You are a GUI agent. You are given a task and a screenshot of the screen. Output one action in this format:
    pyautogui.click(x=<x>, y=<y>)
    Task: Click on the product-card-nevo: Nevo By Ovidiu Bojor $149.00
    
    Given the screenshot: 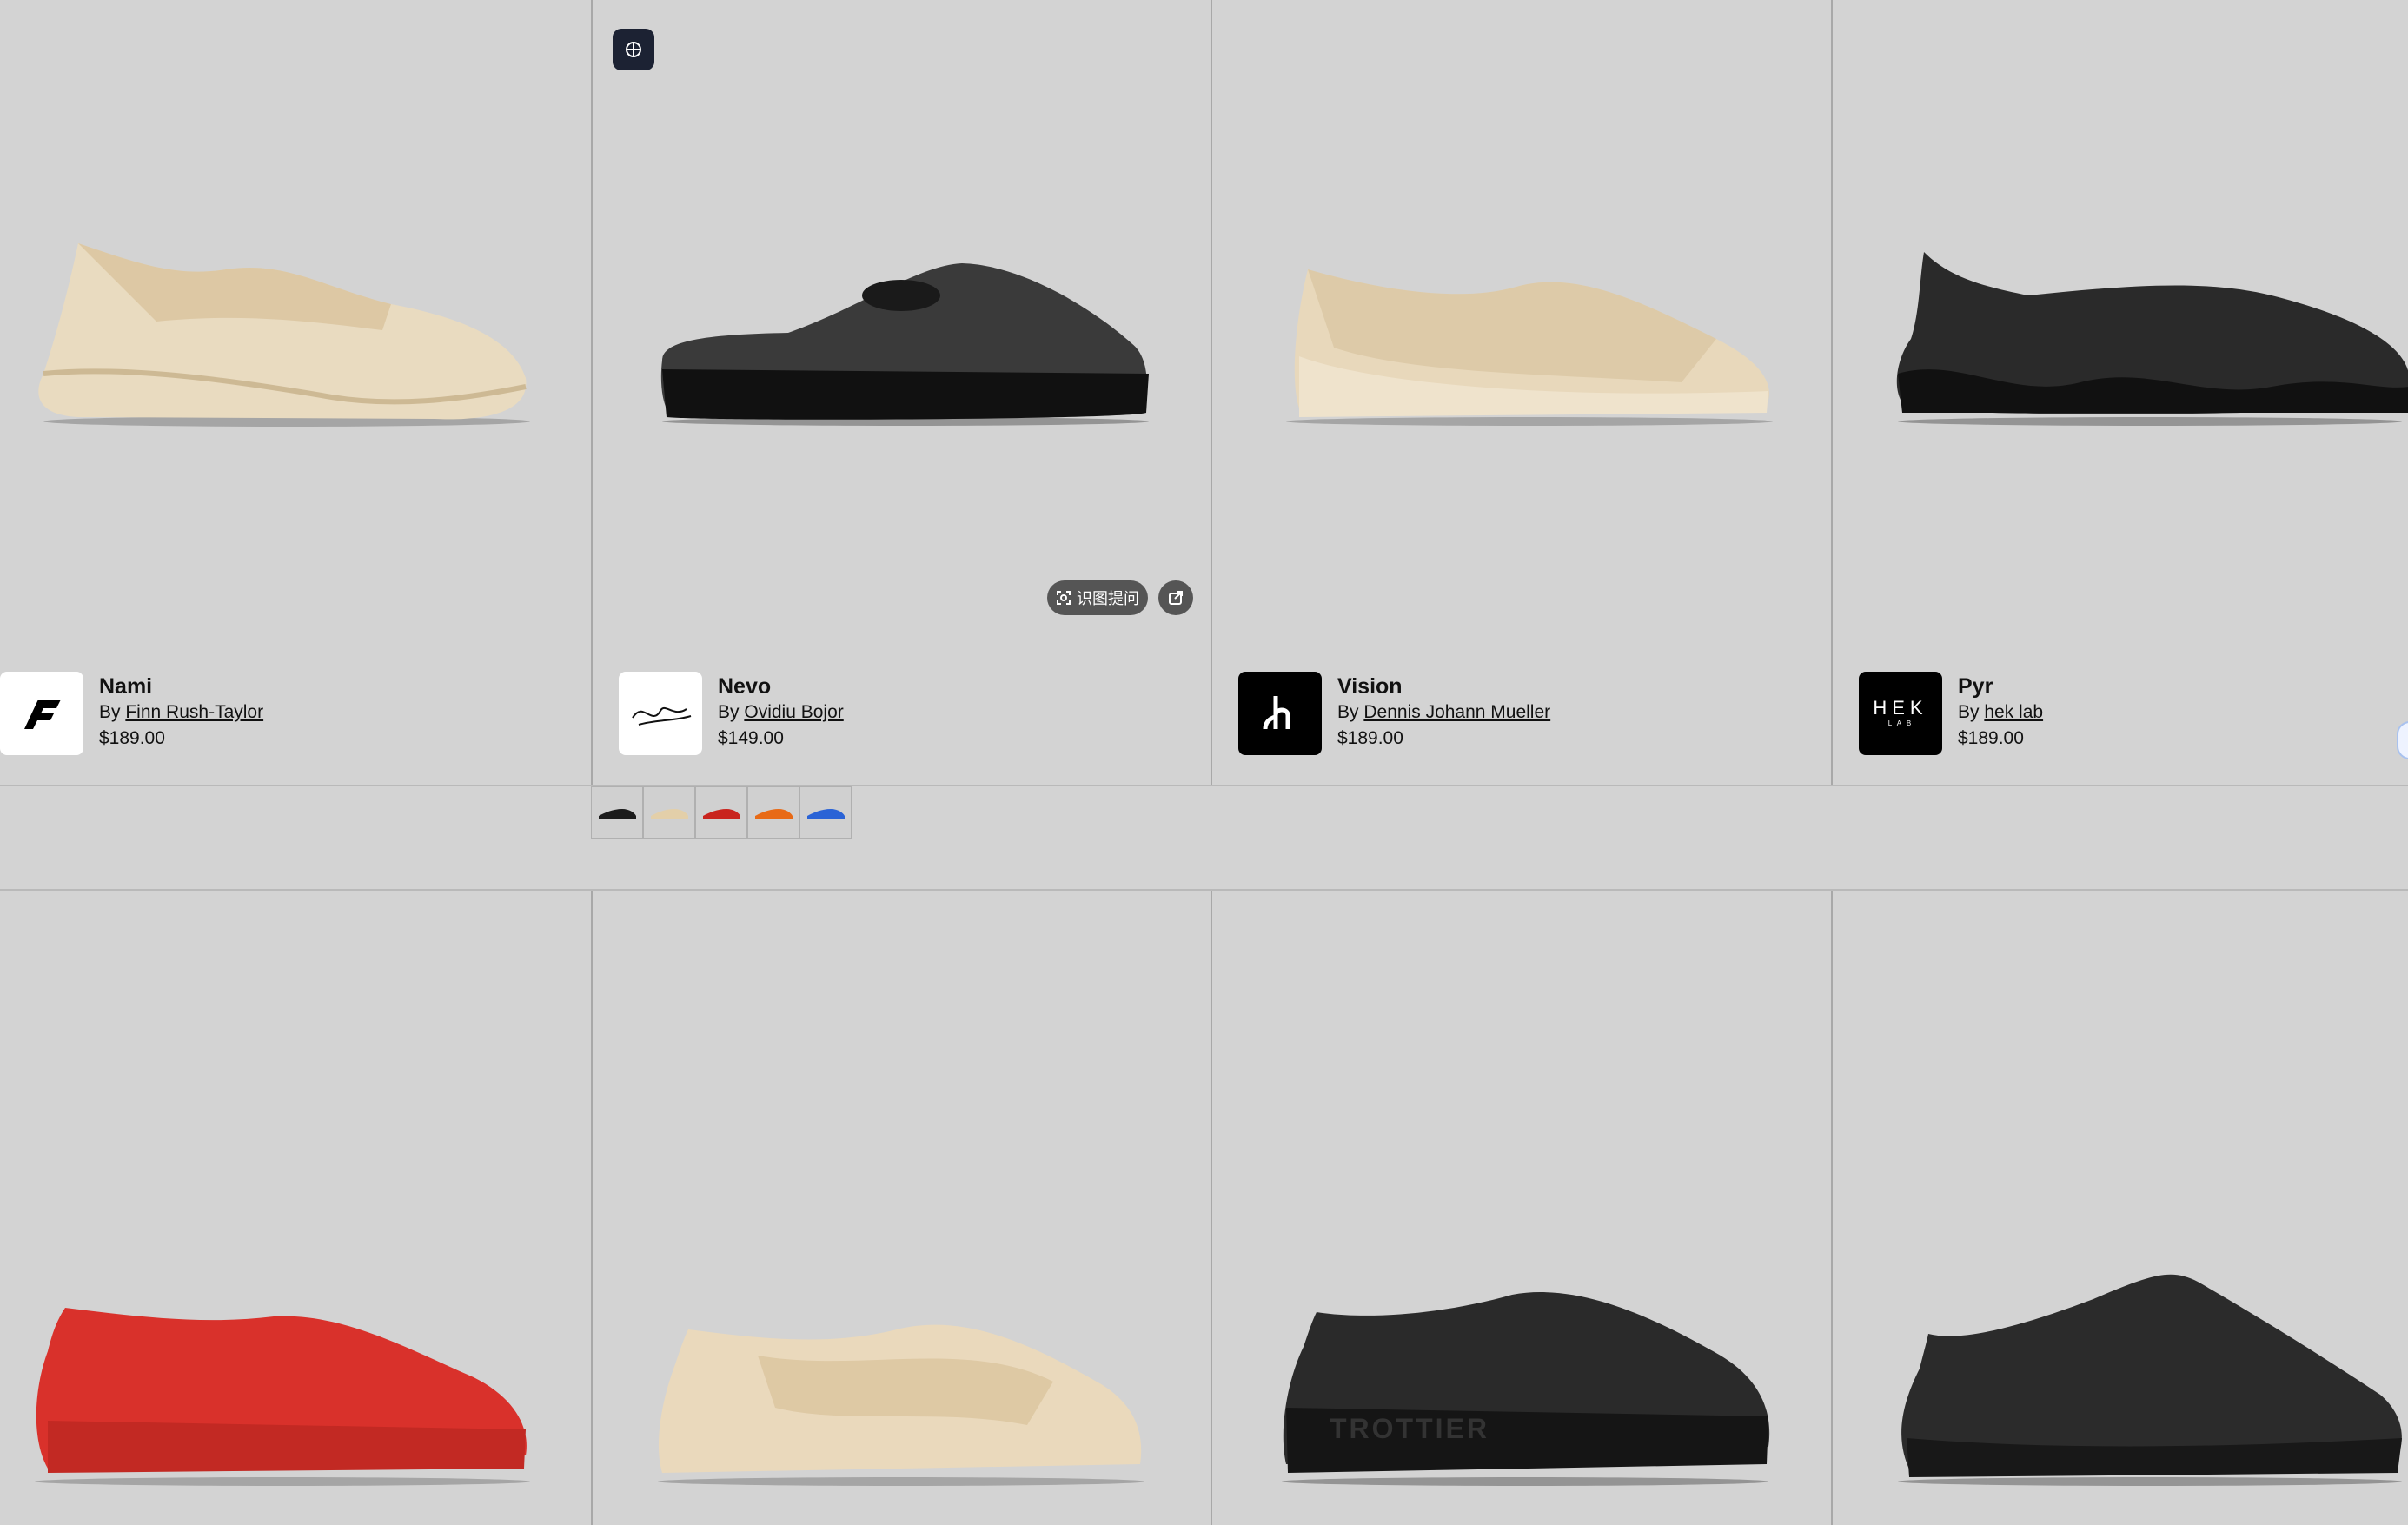 What is the action you would take?
    pyautogui.click(x=901, y=392)
    